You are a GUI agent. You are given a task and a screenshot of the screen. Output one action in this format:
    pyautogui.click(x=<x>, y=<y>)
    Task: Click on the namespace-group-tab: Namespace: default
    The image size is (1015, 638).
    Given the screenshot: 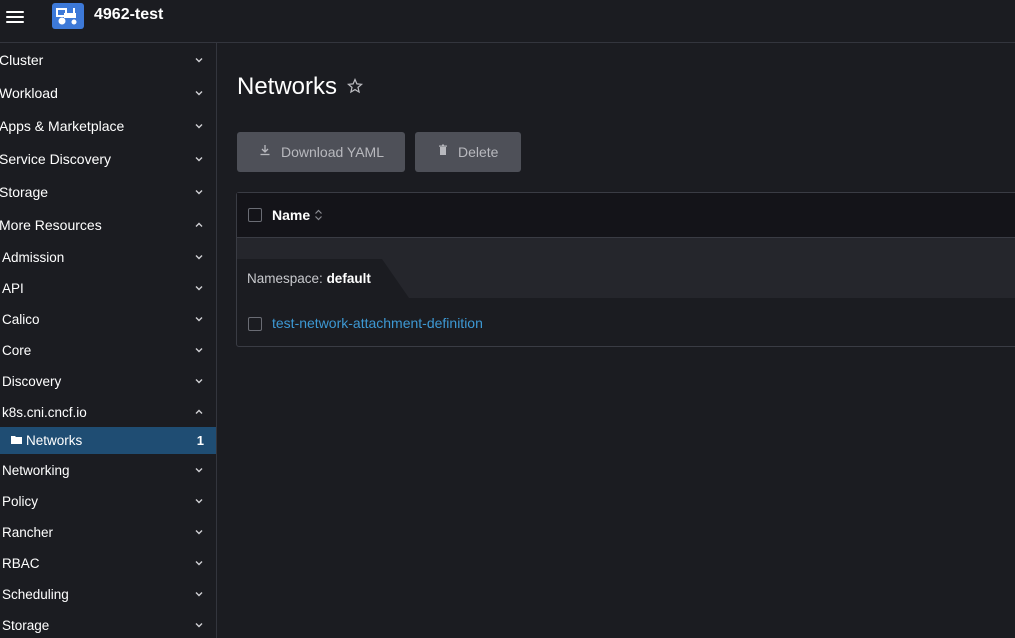 What is the action you would take?
    pyautogui.click(x=323, y=278)
    